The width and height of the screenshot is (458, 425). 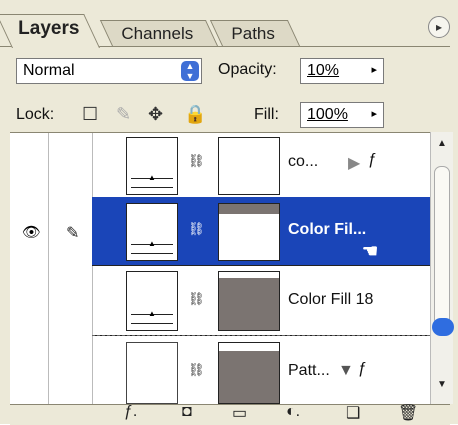 I want to click on adjustment-layer-icon: ◐., so click(x=293, y=412).